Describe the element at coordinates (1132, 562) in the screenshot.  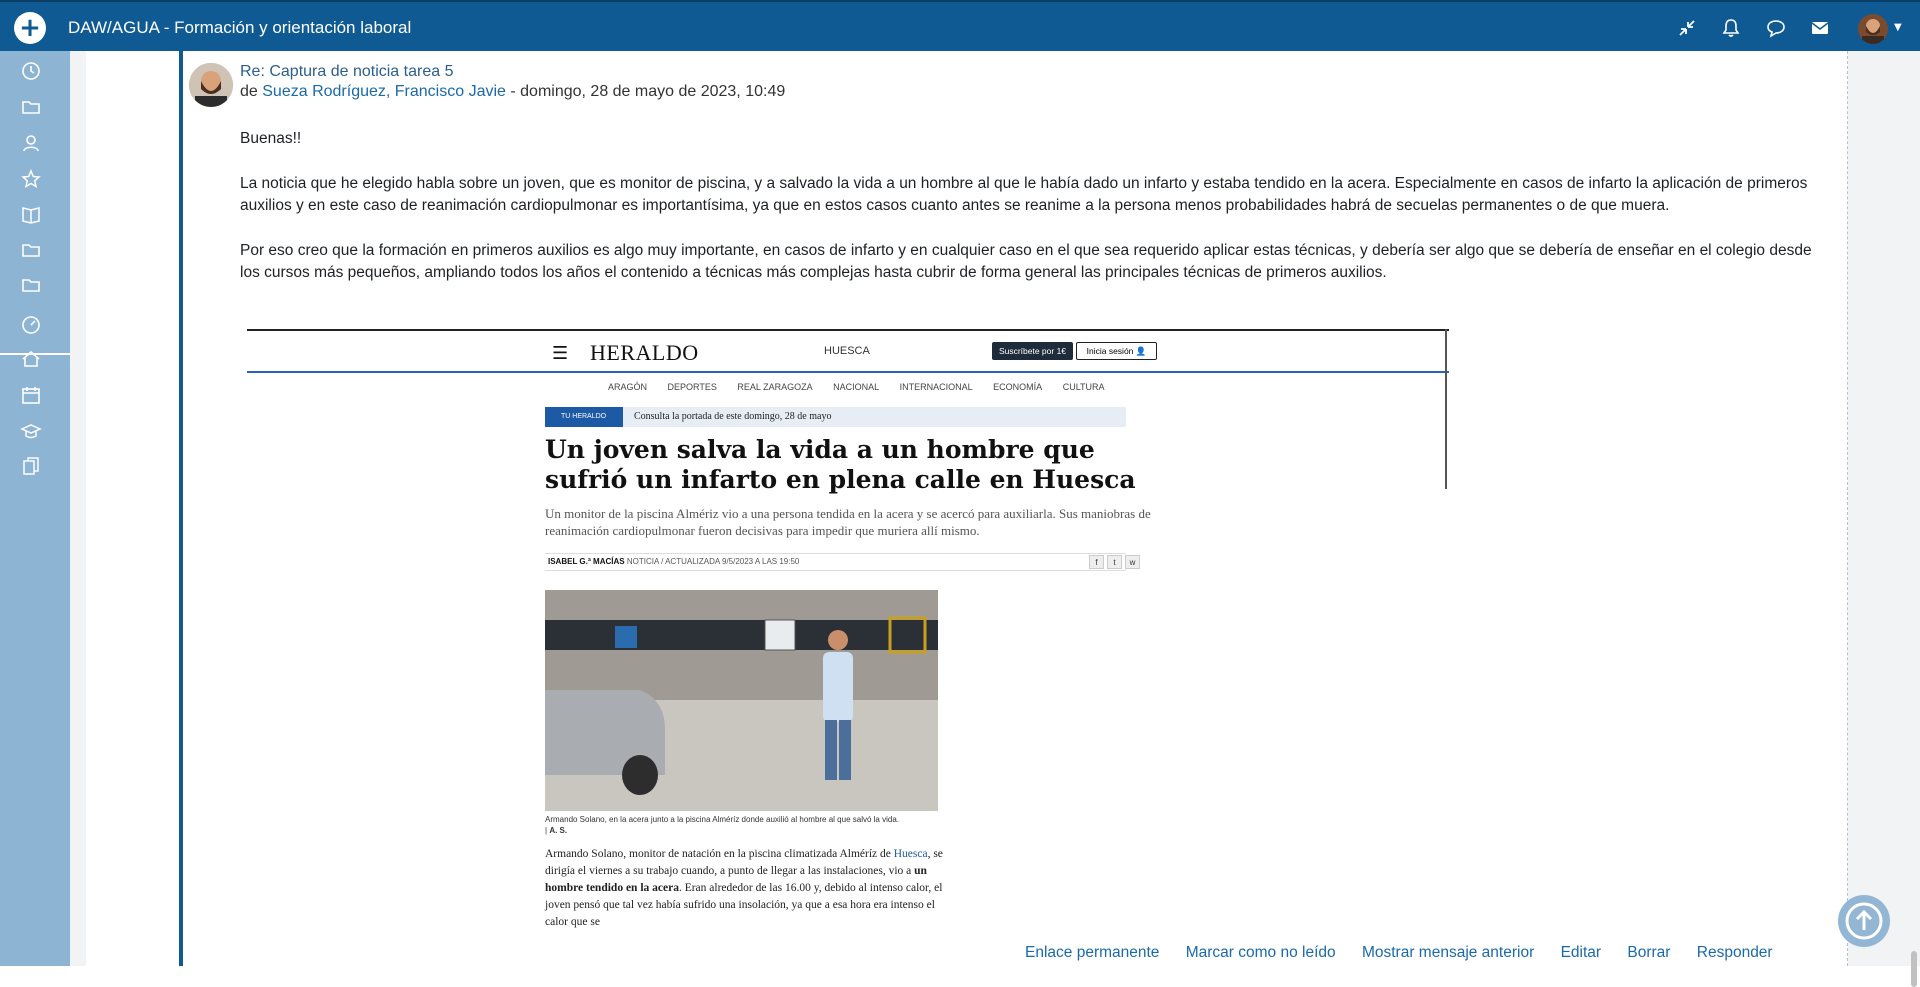
I see `whatsapp-icon: w` at that location.